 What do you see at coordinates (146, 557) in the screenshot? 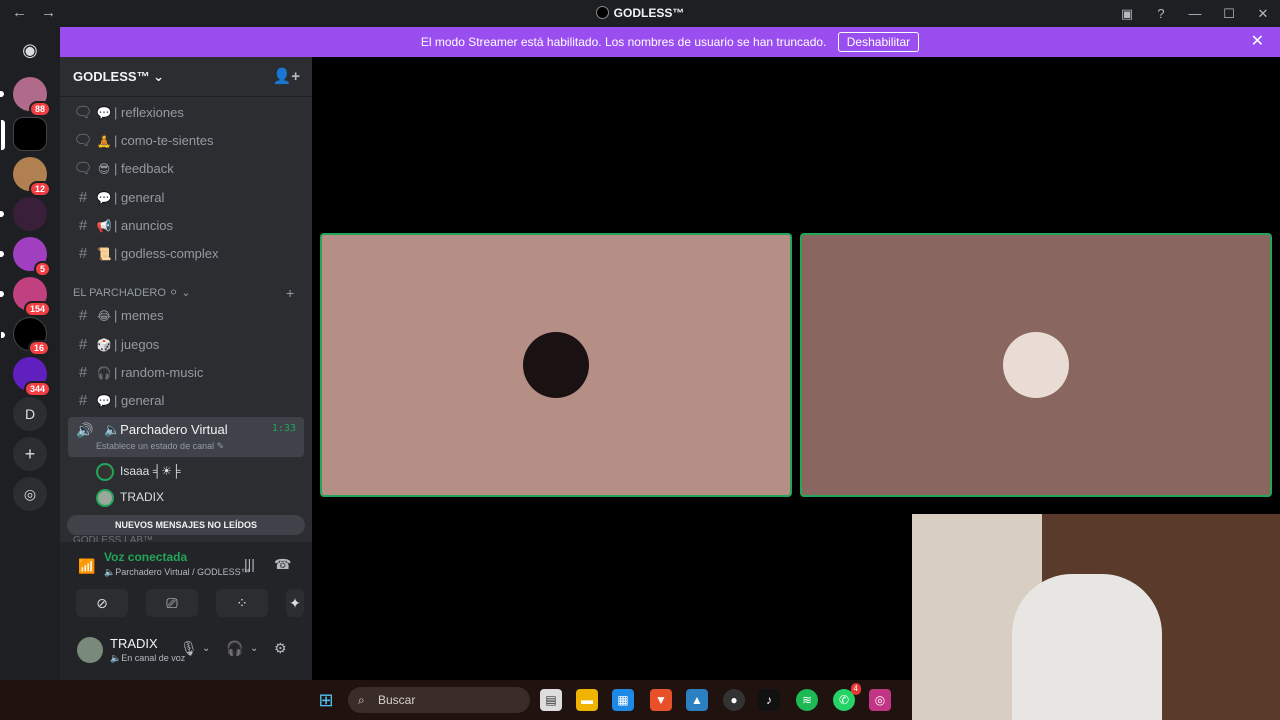
I see `voice-connected-label: Voz conectada` at bounding box center [146, 557].